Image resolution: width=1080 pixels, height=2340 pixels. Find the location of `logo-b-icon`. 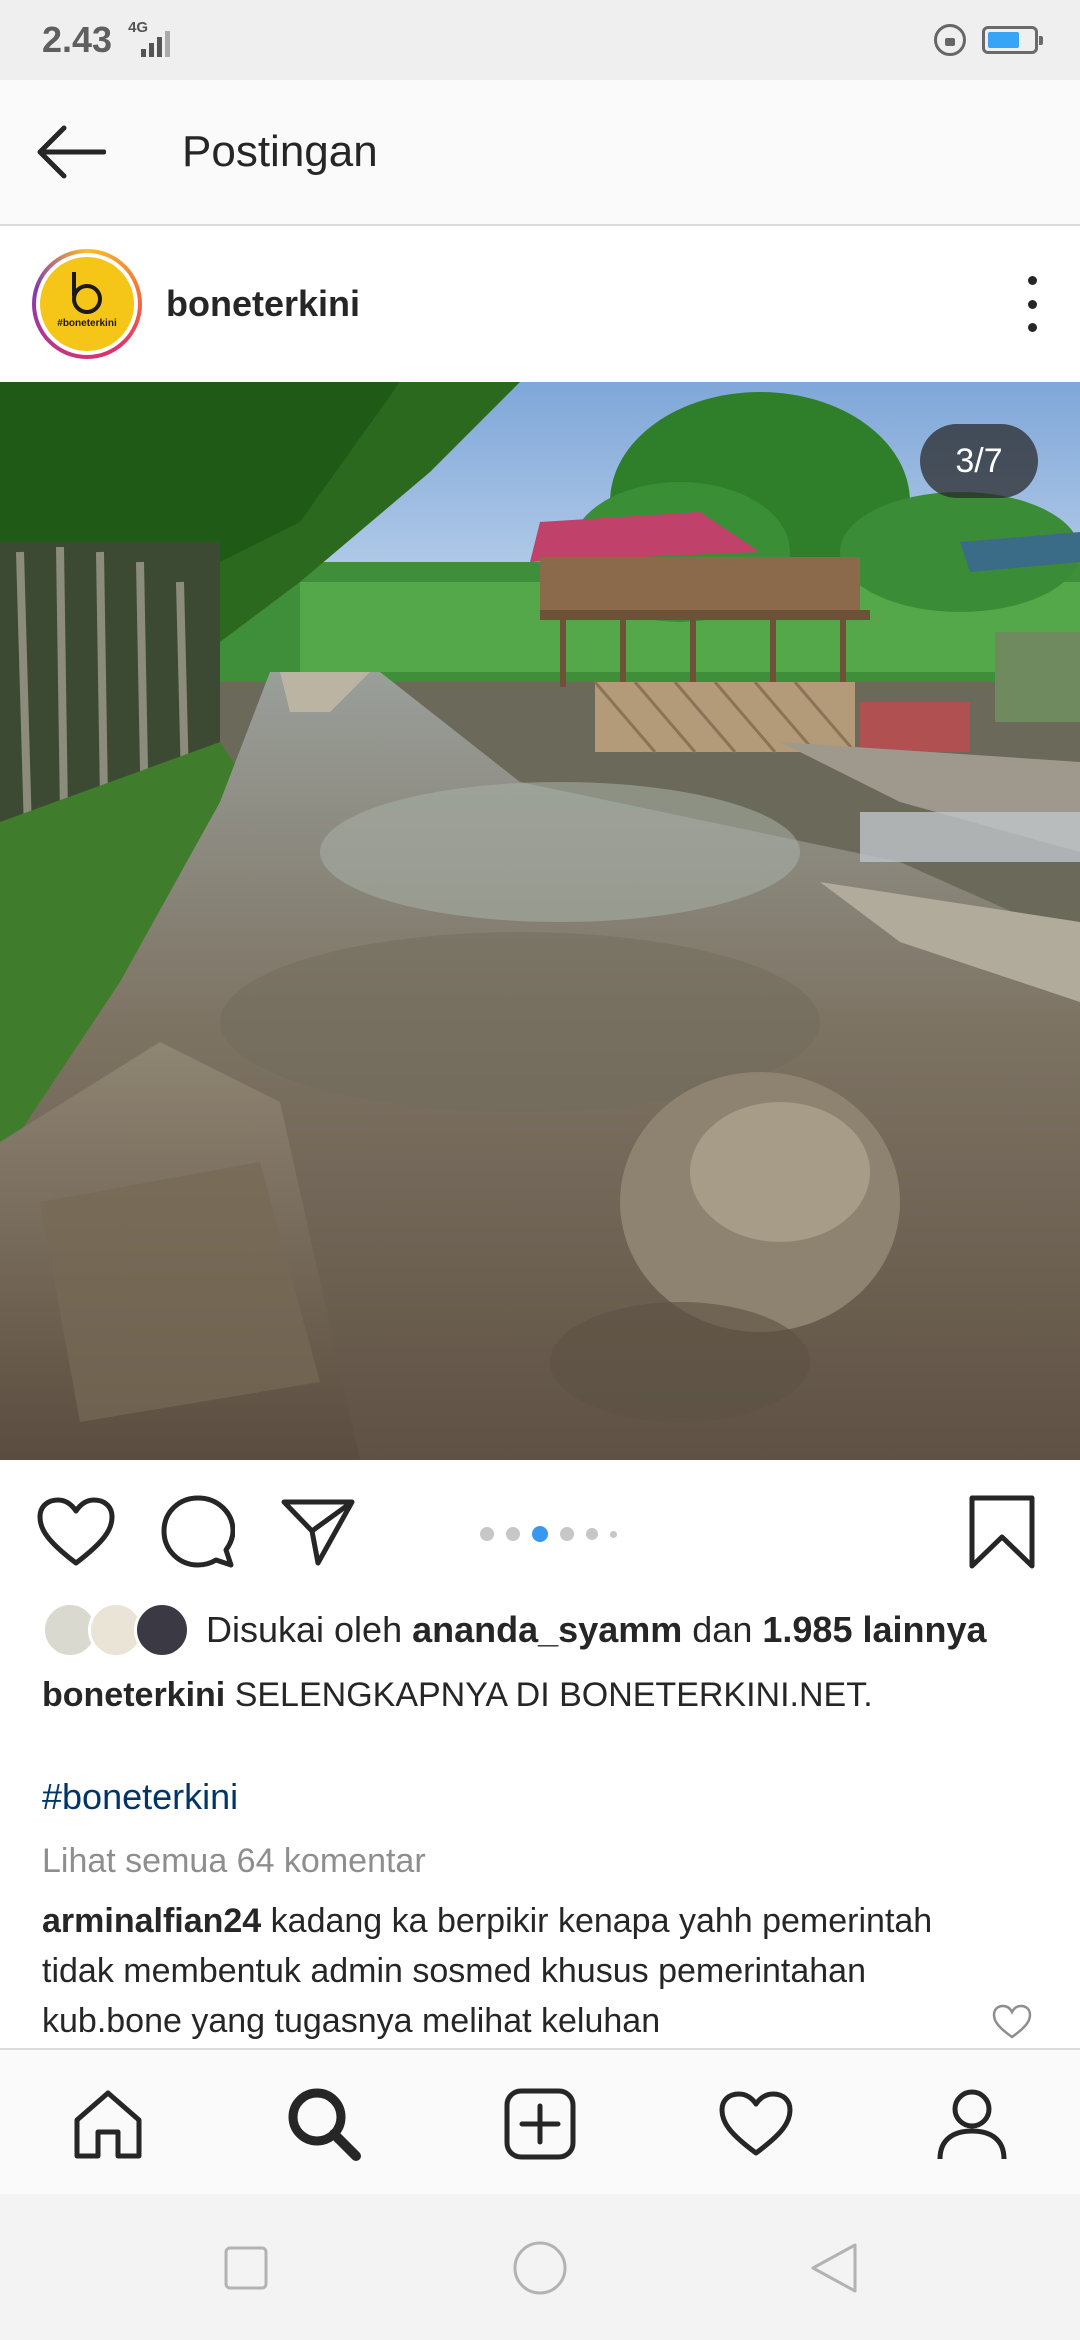

logo-b-icon is located at coordinates (87, 292).